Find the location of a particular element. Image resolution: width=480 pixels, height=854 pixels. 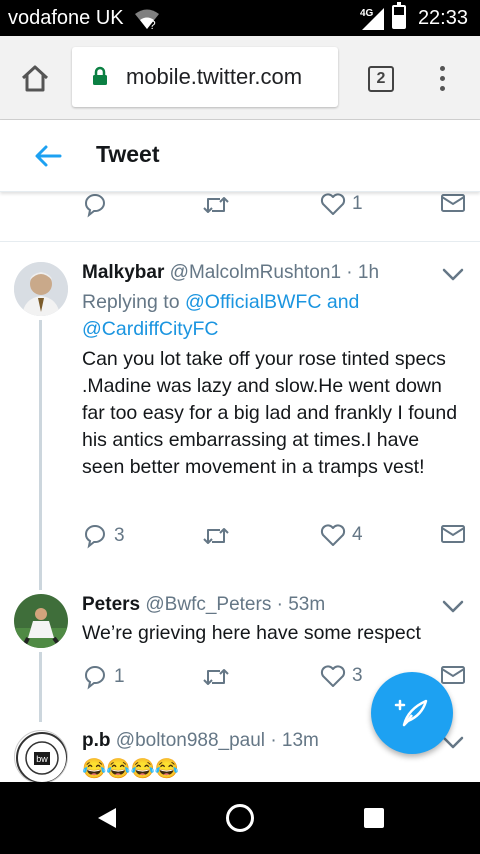

tweet-header: Peters @Bwfc_Peters · 53m is located at coordinates (203, 605).